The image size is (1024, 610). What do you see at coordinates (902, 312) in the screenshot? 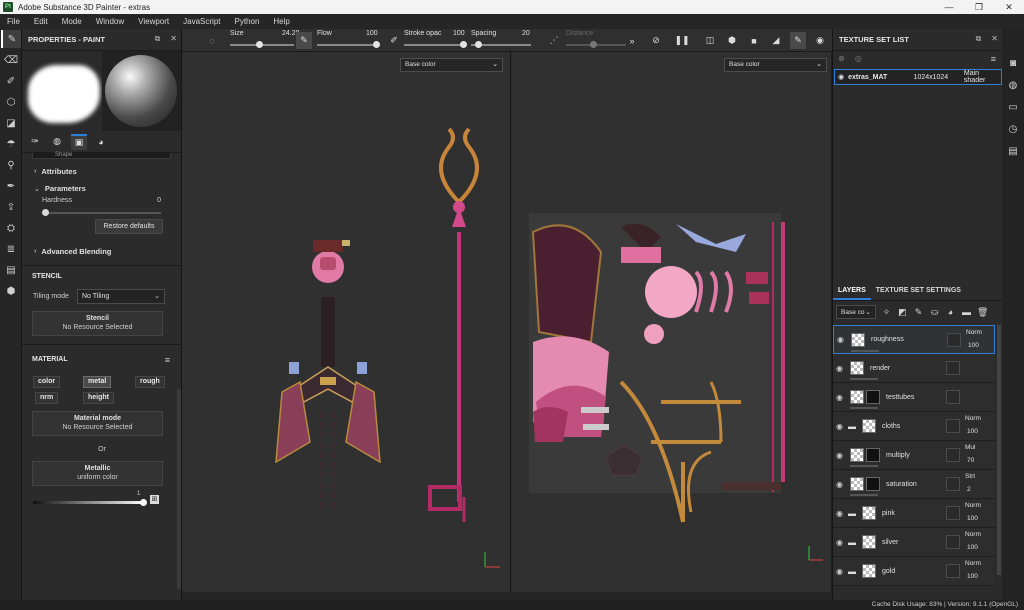
I see `add-mask-icon: ◩` at bounding box center [902, 312].